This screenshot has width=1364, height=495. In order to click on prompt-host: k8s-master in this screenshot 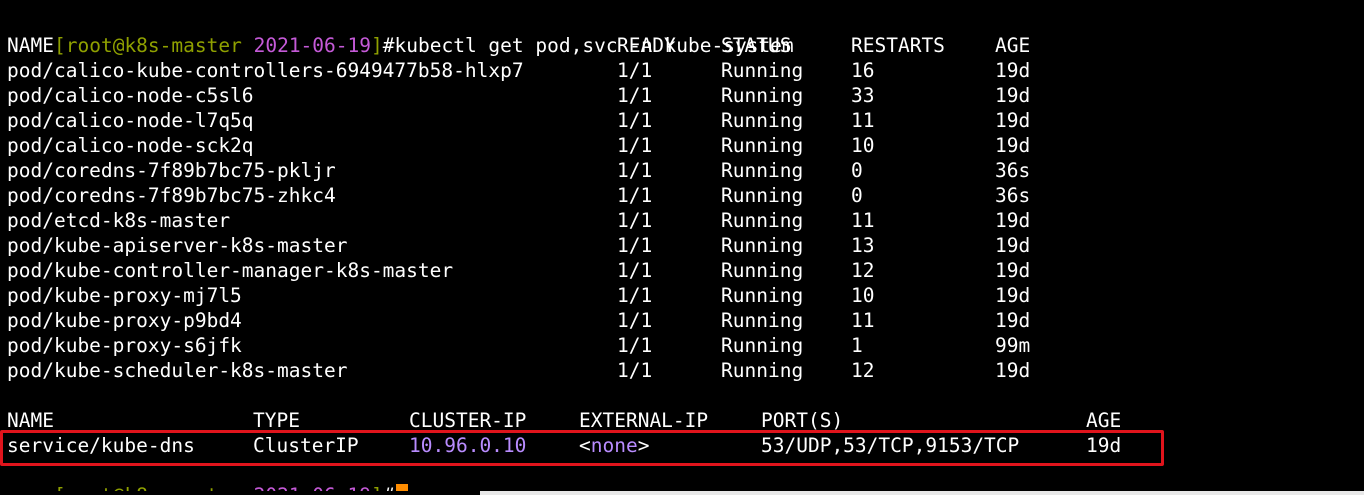, I will do `click(183, 45)`.